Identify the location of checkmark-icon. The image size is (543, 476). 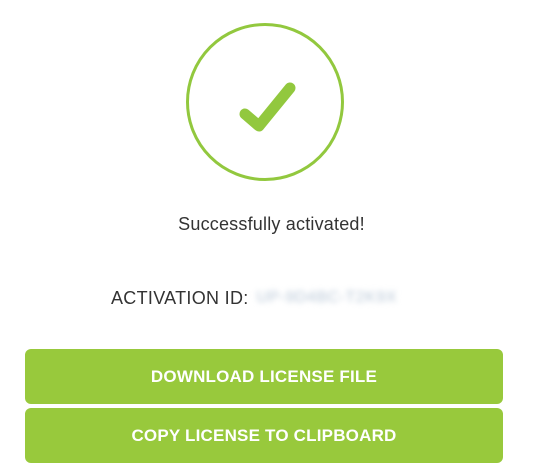
(267, 107).